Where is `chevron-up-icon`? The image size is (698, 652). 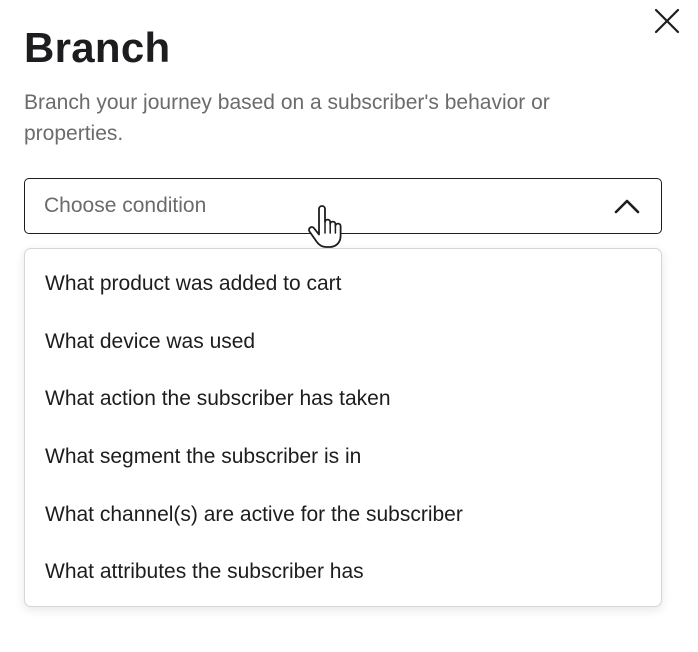
chevron-up-icon is located at coordinates (627, 206).